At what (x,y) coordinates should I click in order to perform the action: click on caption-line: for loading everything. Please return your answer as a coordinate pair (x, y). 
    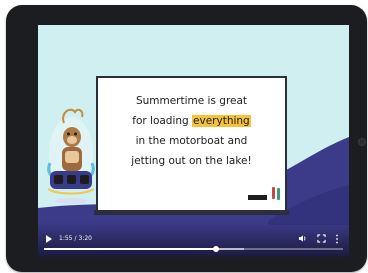
    Looking at the image, I should click on (191, 121).